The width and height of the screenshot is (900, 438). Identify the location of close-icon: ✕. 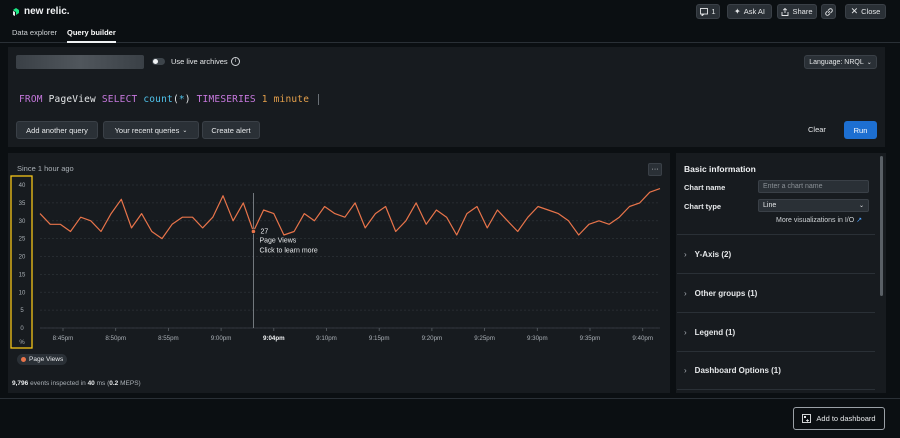
(854, 11).